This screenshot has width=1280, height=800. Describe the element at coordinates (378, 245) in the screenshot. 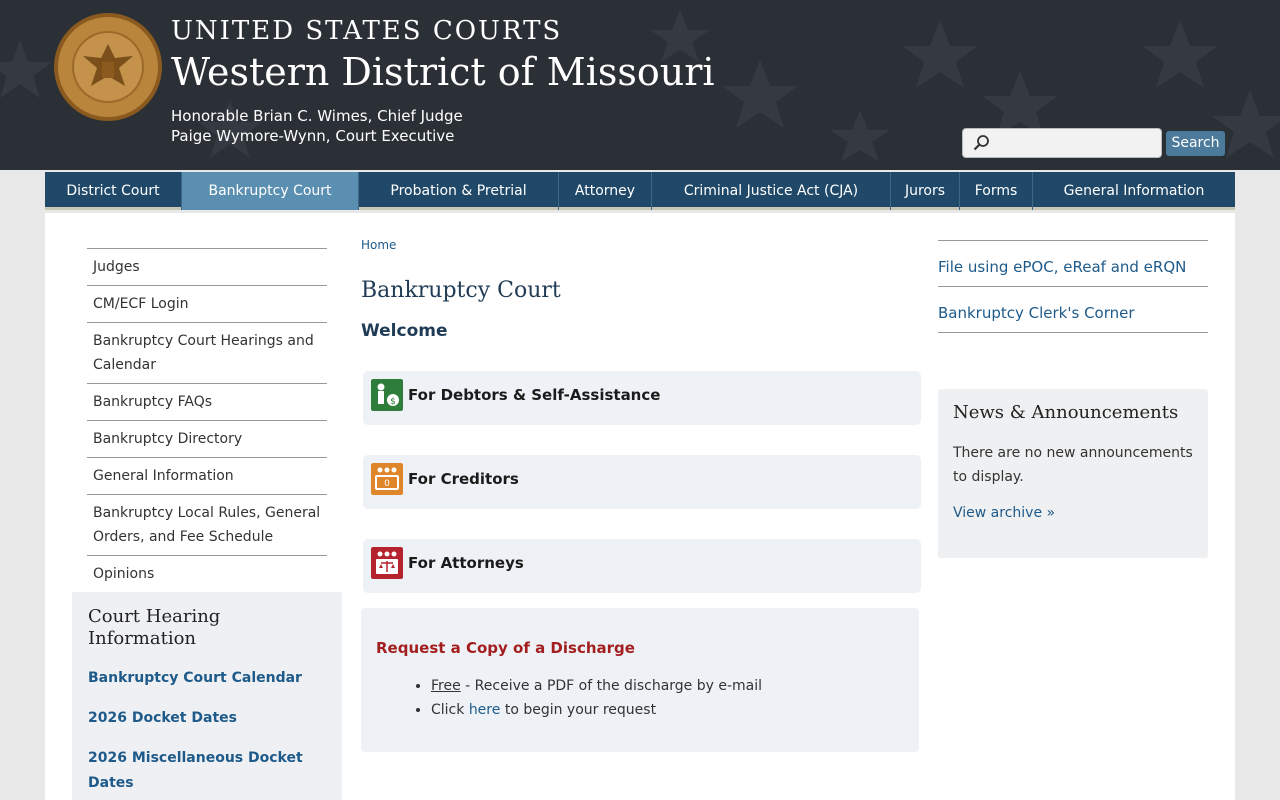

I see `breadcrumb-home: Home` at that location.